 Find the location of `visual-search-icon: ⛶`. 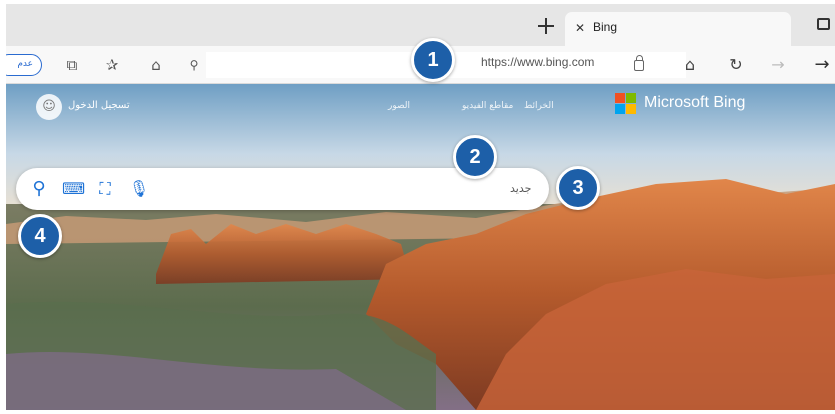

visual-search-icon: ⛶ is located at coordinates (105, 189).